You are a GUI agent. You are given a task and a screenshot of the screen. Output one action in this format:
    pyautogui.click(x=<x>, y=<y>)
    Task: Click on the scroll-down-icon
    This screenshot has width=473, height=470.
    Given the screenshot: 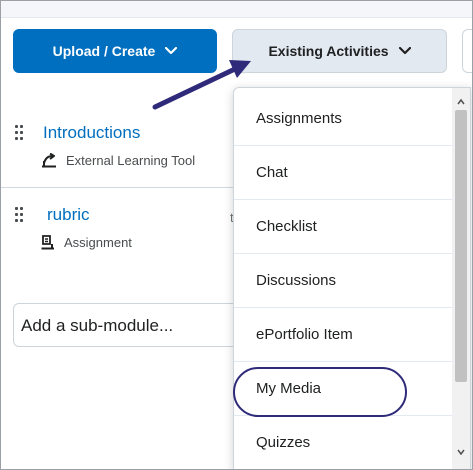 What is the action you would take?
    pyautogui.click(x=461, y=450)
    